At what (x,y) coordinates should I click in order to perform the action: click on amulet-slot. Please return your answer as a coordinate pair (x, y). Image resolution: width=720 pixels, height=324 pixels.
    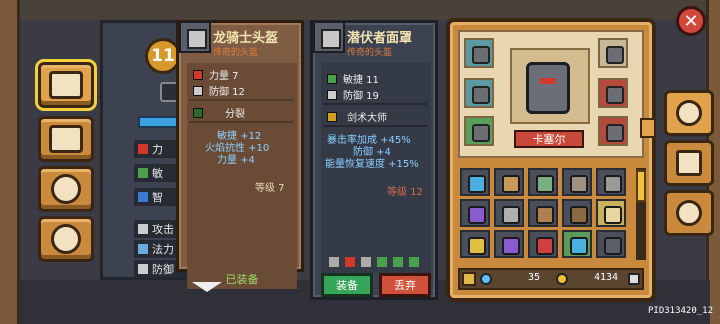
    Looking at the image, I should click on (479, 93).